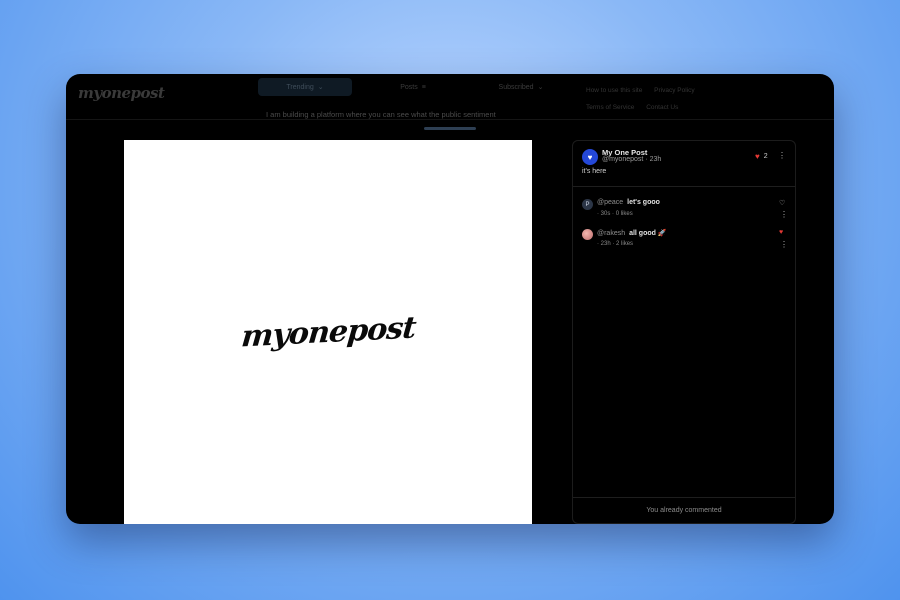 The height and width of the screenshot is (600, 900). I want to click on avatar-initial: P, so click(587, 204).